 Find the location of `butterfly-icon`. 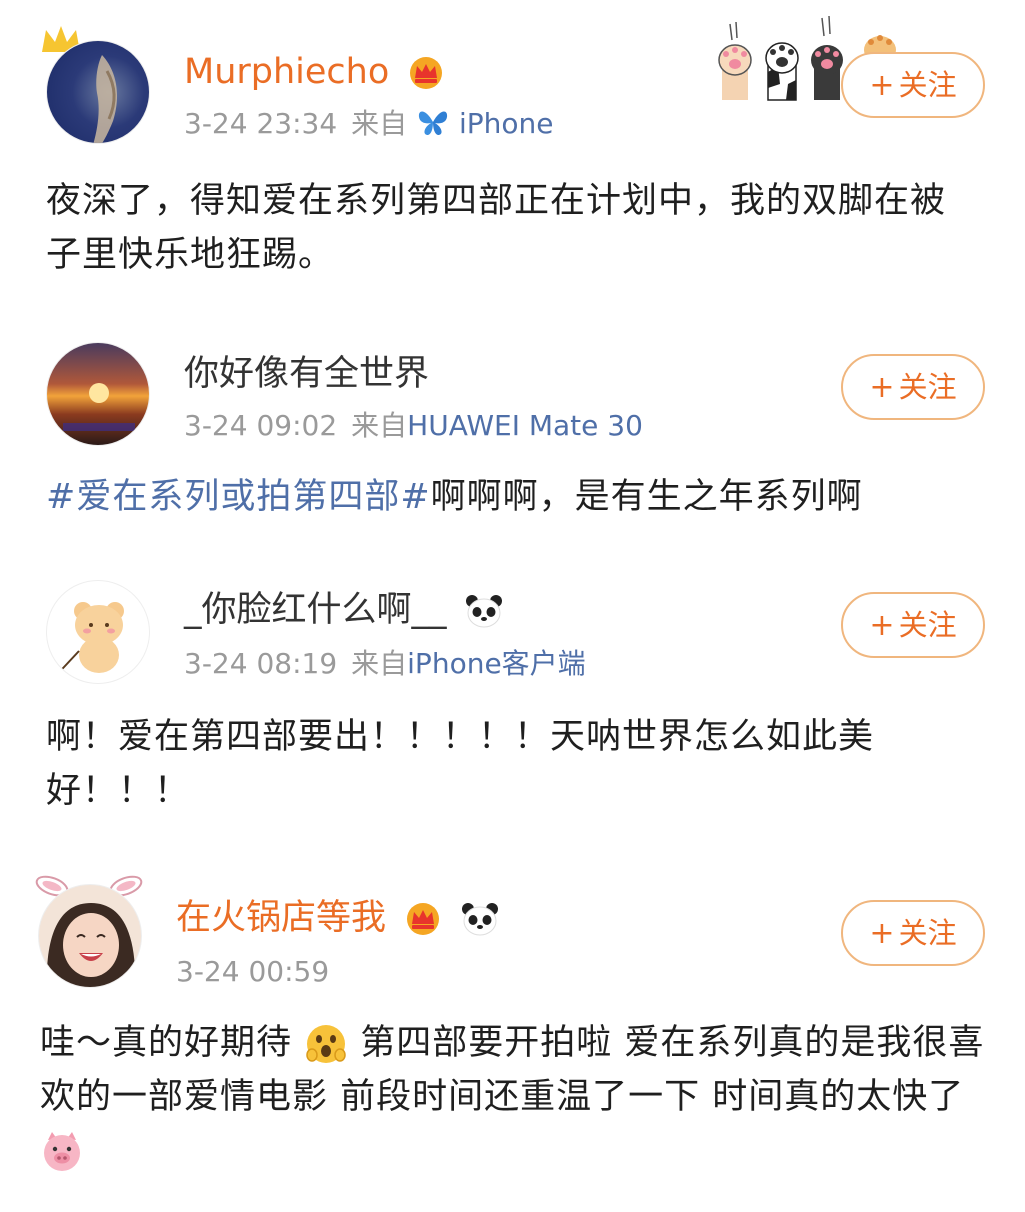

butterfly-icon is located at coordinates (433, 123).